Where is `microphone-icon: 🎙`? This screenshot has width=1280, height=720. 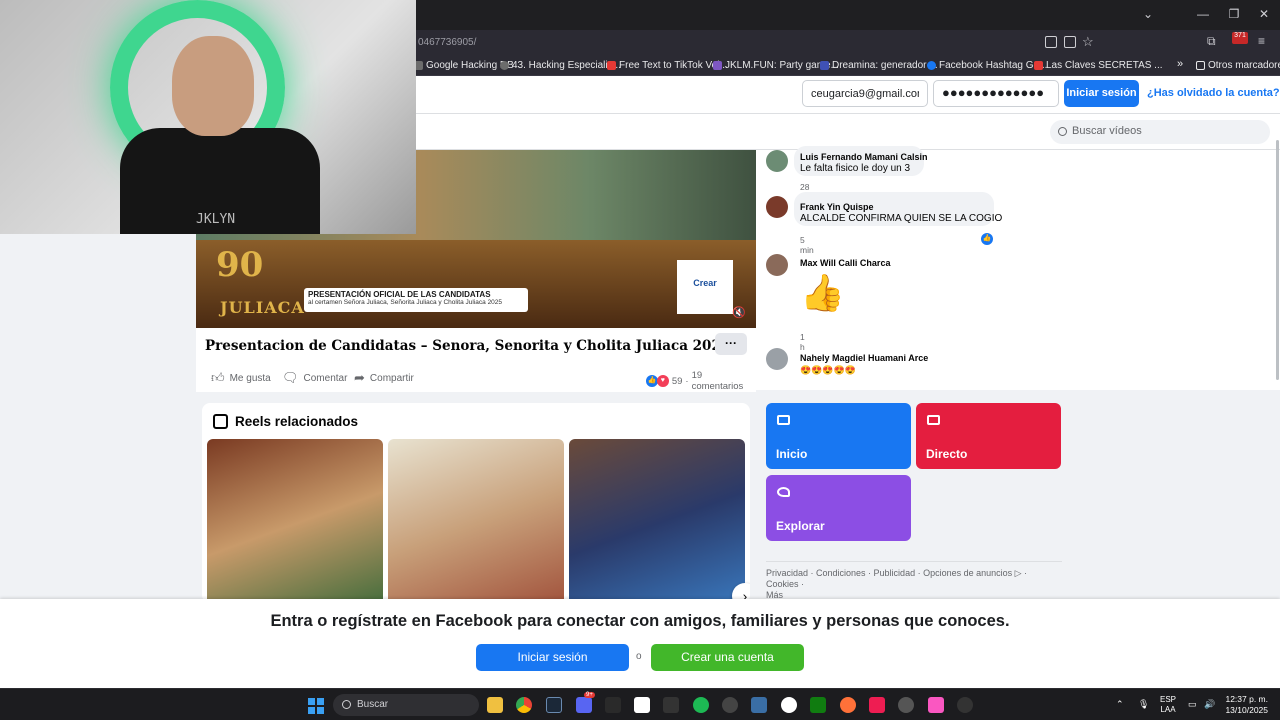 microphone-icon: 🎙 is located at coordinates (1143, 704).